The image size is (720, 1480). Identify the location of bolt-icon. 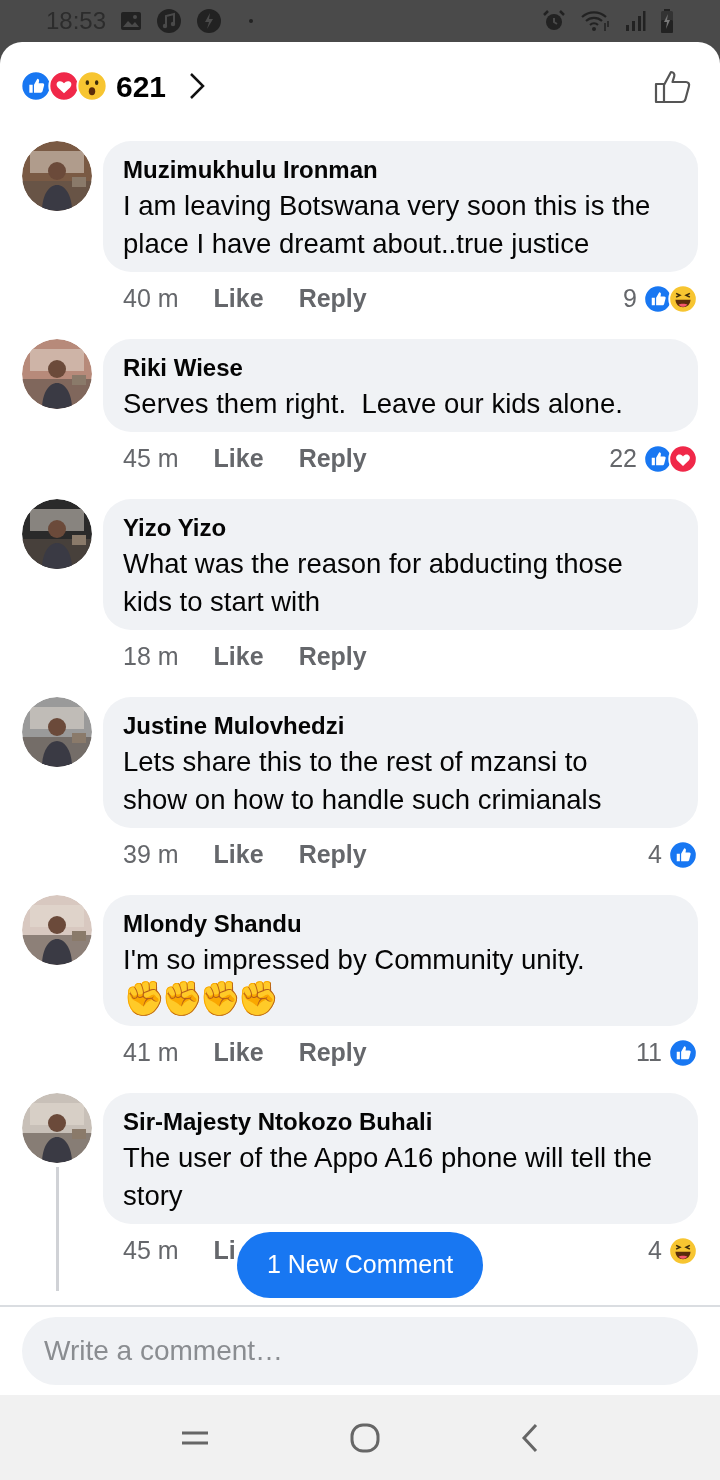
(209, 21).